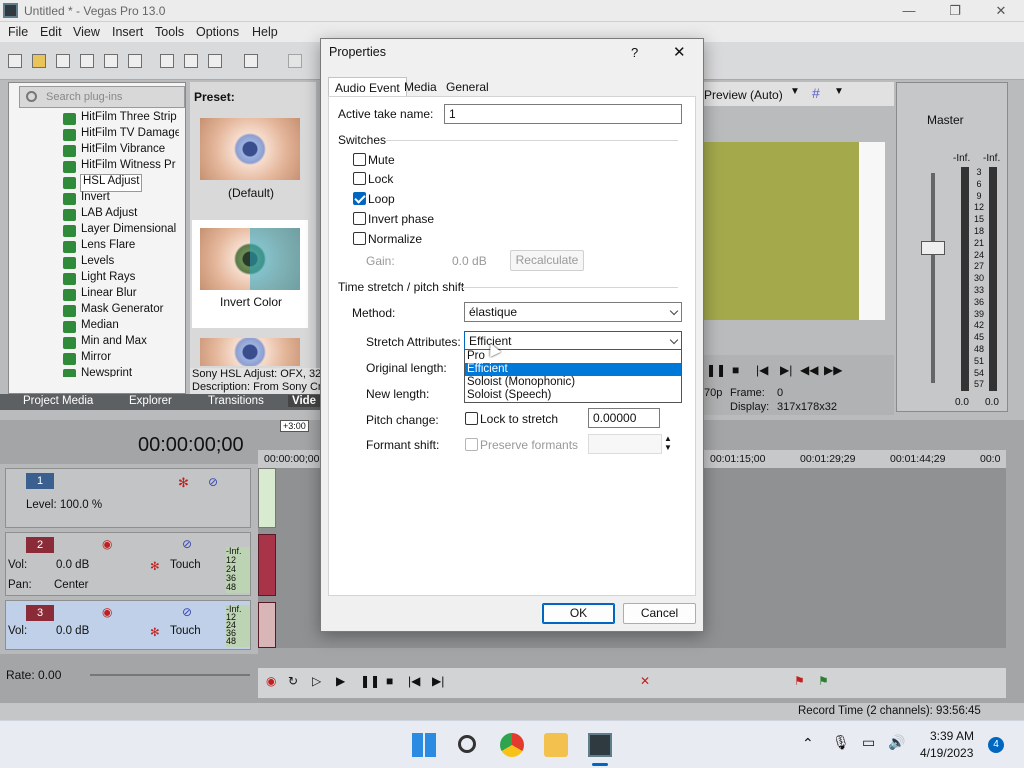 The image size is (1024, 768). What do you see at coordinates (933, 248) in the screenshot?
I see `master-fader-handle` at bounding box center [933, 248].